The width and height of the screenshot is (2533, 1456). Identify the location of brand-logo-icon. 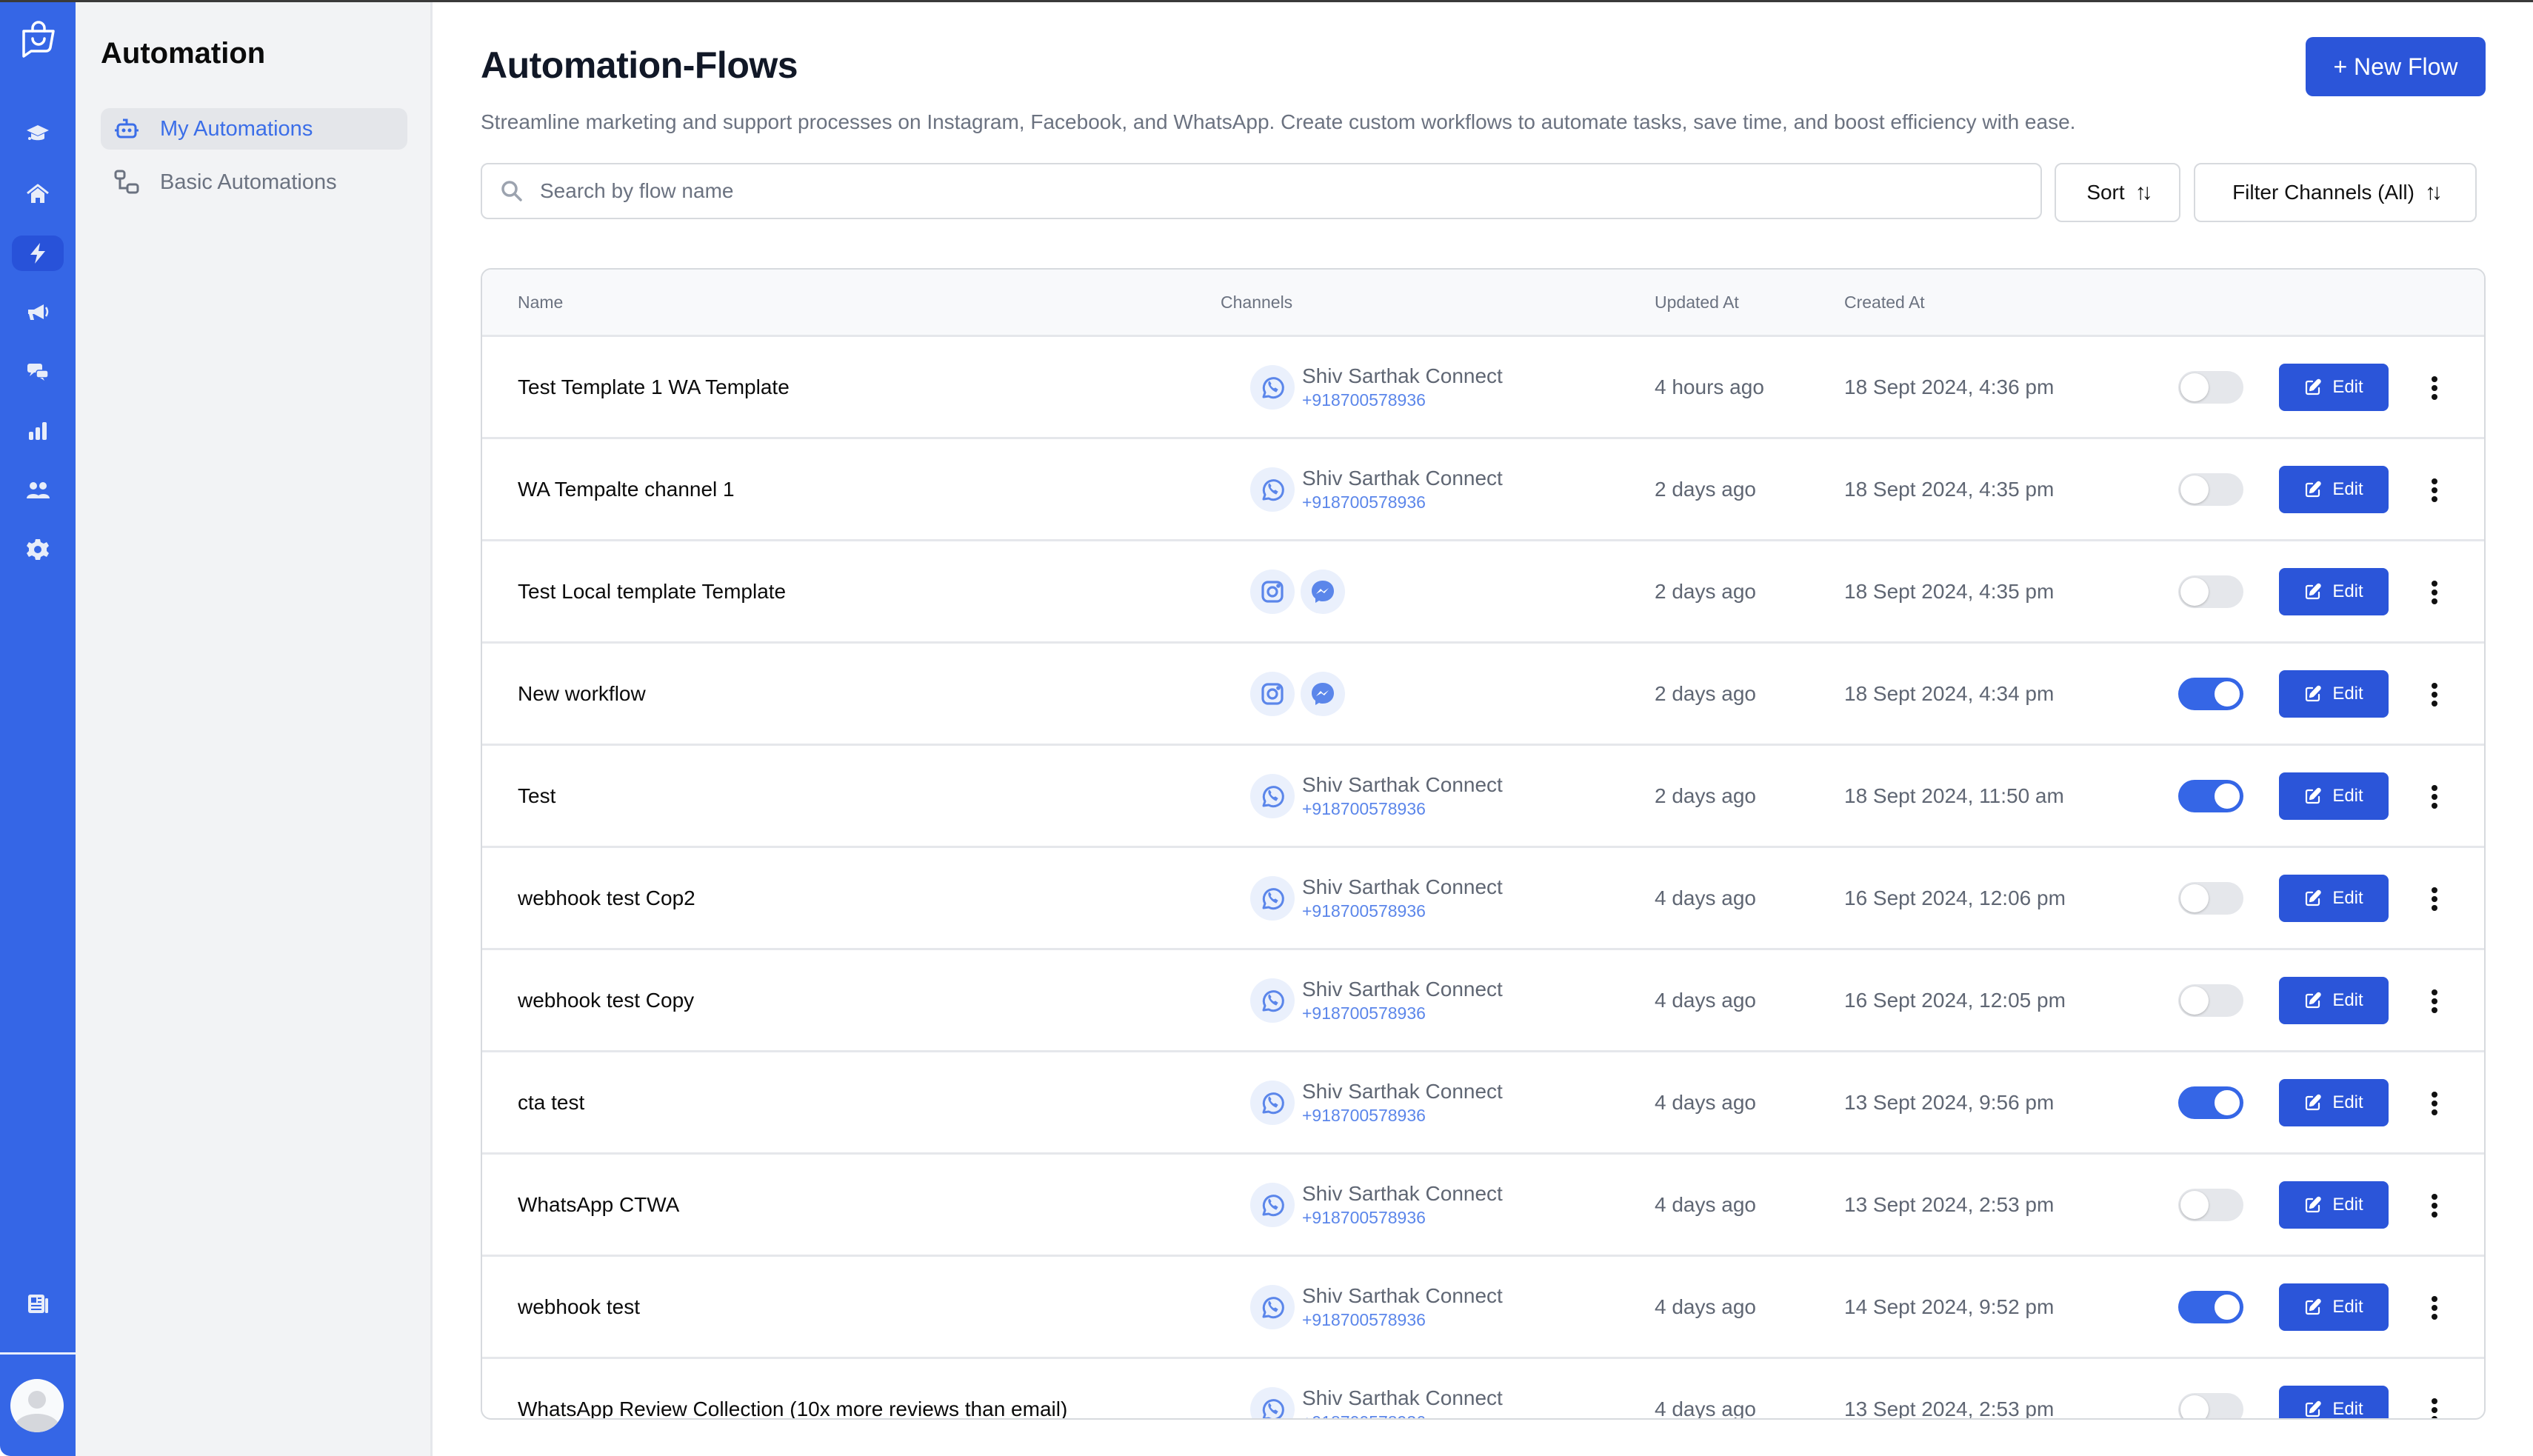
(38, 40).